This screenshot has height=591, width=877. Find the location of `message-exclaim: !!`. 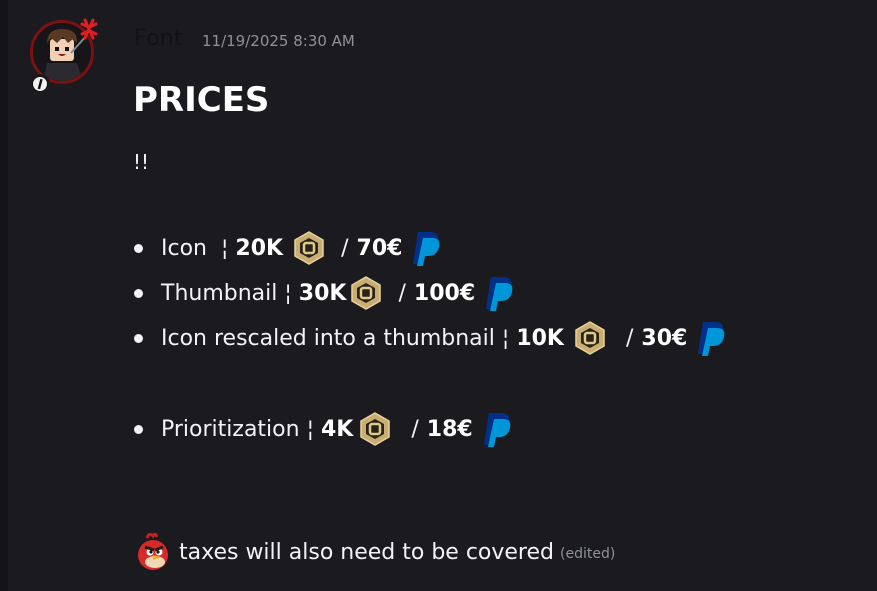

message-exclaim: !! is located at coordinates (141, 162).